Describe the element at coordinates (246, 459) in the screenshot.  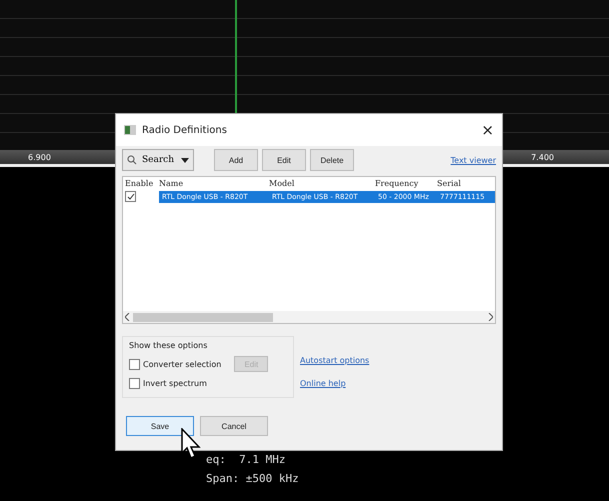
I see `readout-text: eq: 7.1 MHz` at that location.